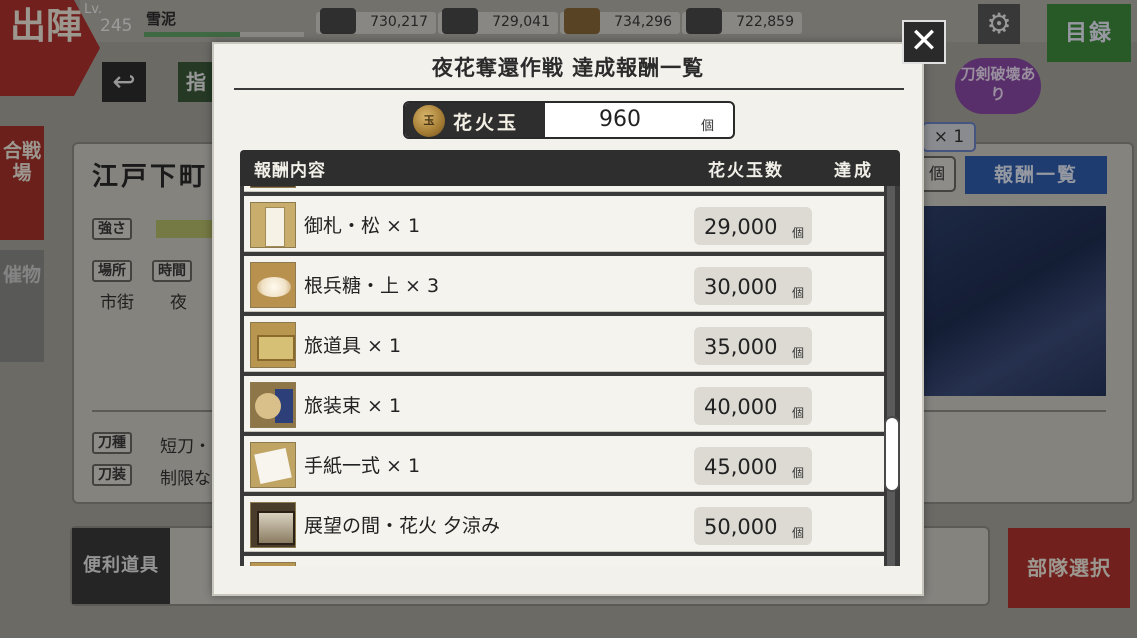  Describe the element at coordinates (564, 284) in the screenshot. I see `list-item: 根兵糖・上 × 3 30,000 個` at that location.